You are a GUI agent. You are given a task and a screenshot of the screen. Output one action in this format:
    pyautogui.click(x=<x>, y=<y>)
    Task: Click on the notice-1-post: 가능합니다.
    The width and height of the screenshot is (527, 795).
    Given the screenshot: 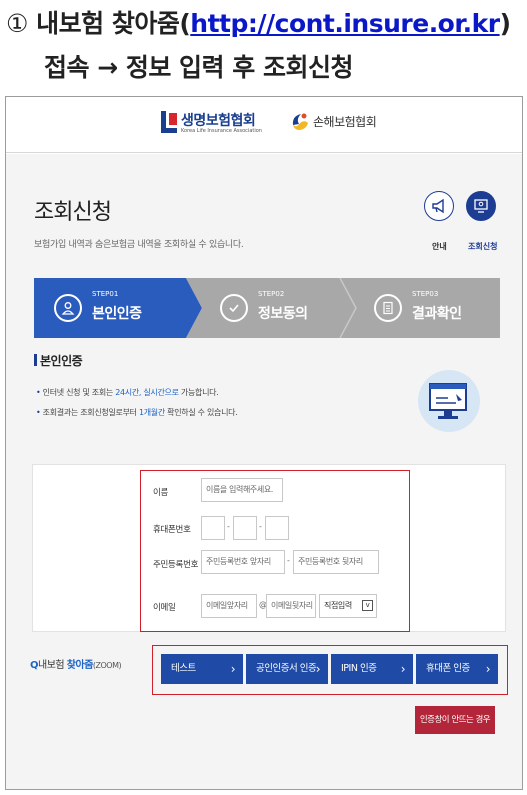 What is the action you would take?
    pyautogui.click(x=198, y=392)
    